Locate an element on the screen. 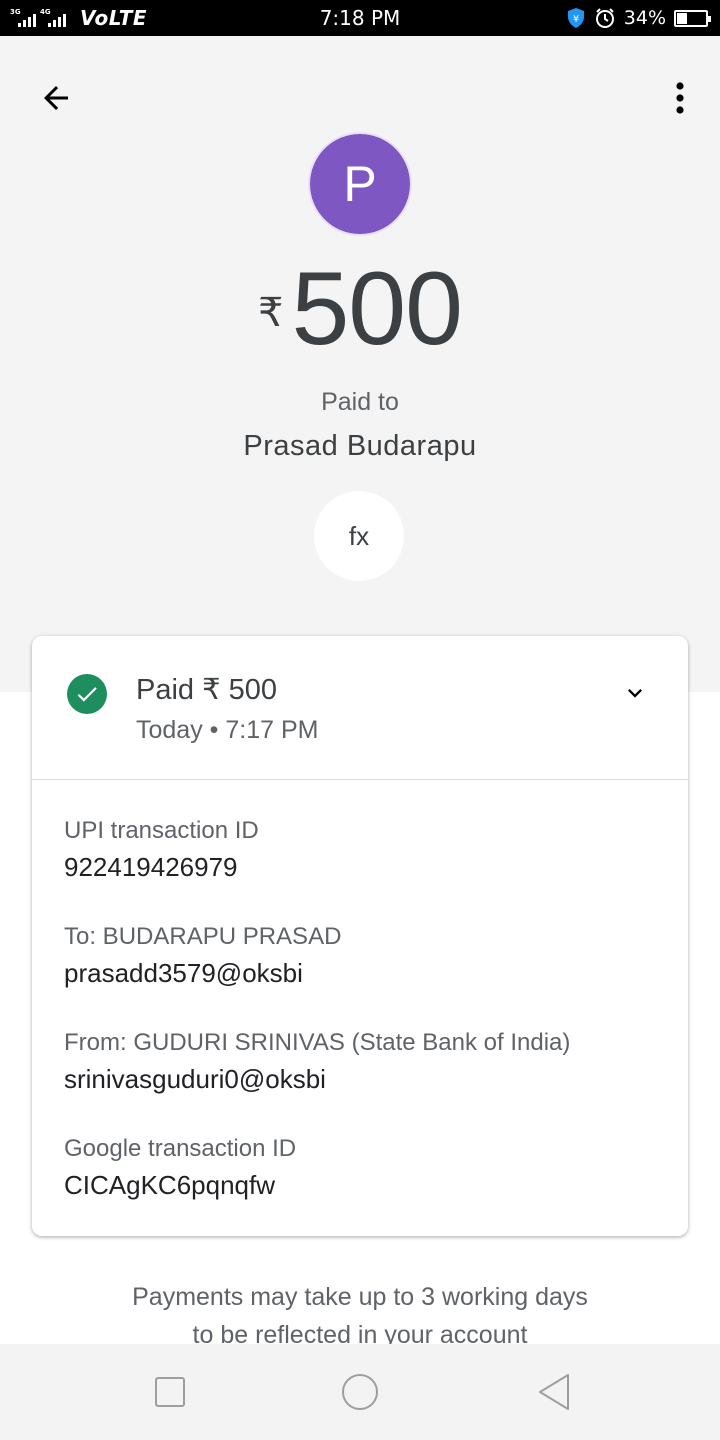  detail-label: To: BUDARAPU PRASAD is located at coordinates (203, 936).